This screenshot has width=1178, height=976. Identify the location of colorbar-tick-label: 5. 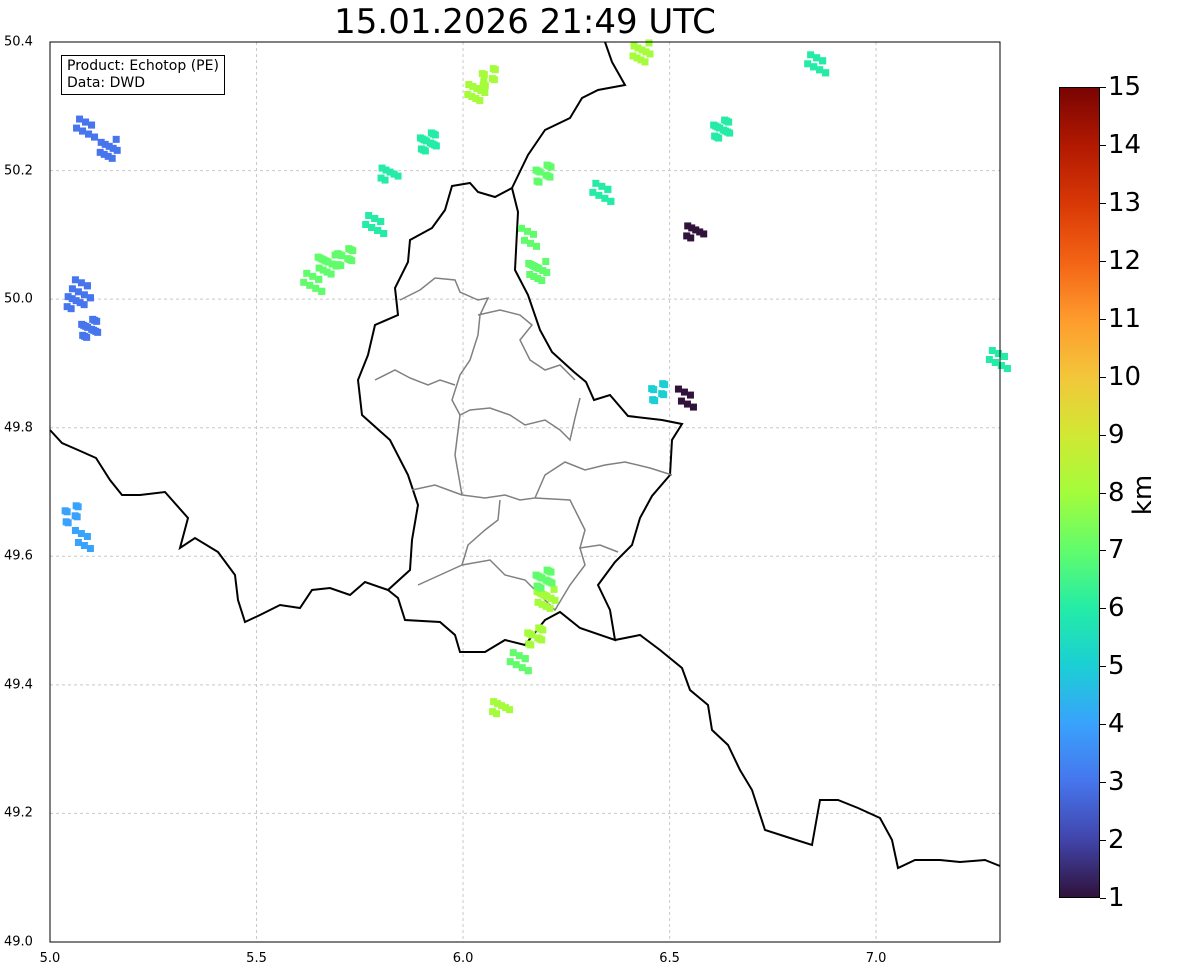
(1116, 666).